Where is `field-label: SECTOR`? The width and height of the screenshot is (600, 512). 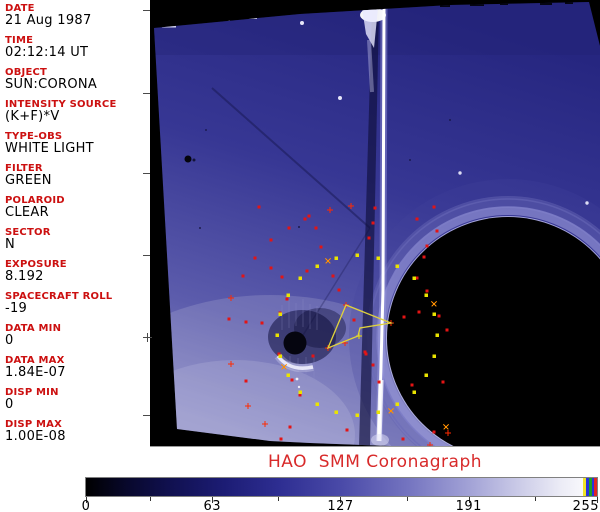
field-label: SECTOR is located at coordinates (28, 232).